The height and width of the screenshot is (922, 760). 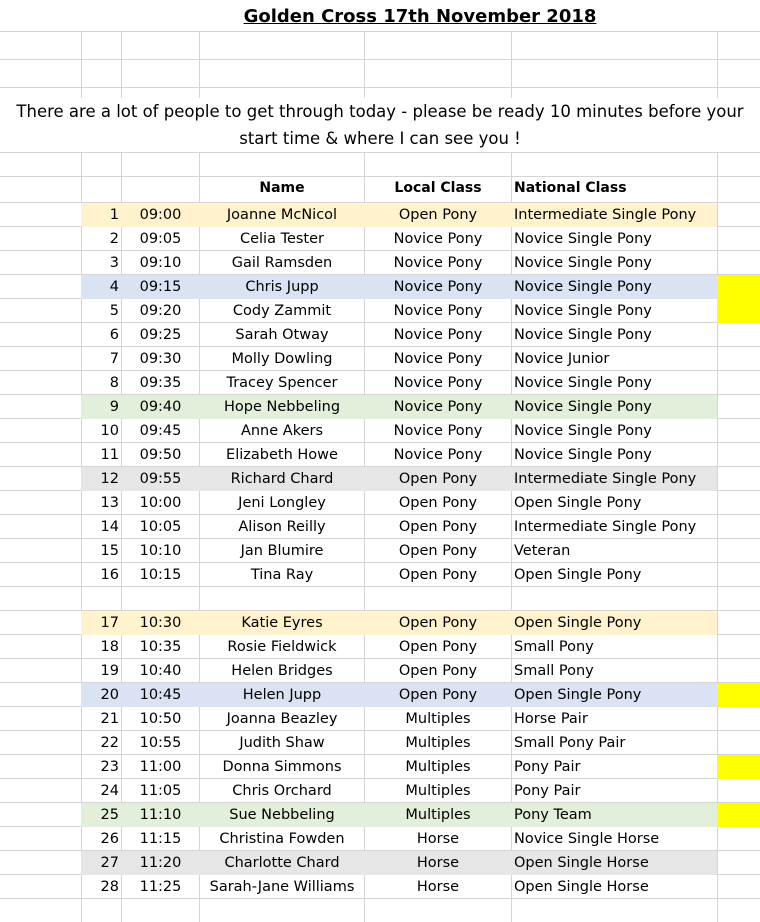 What do you see at coordinates (160, 527) in the screenshot?
I see `start-time: 10:05` at bounding box center [160, 527].